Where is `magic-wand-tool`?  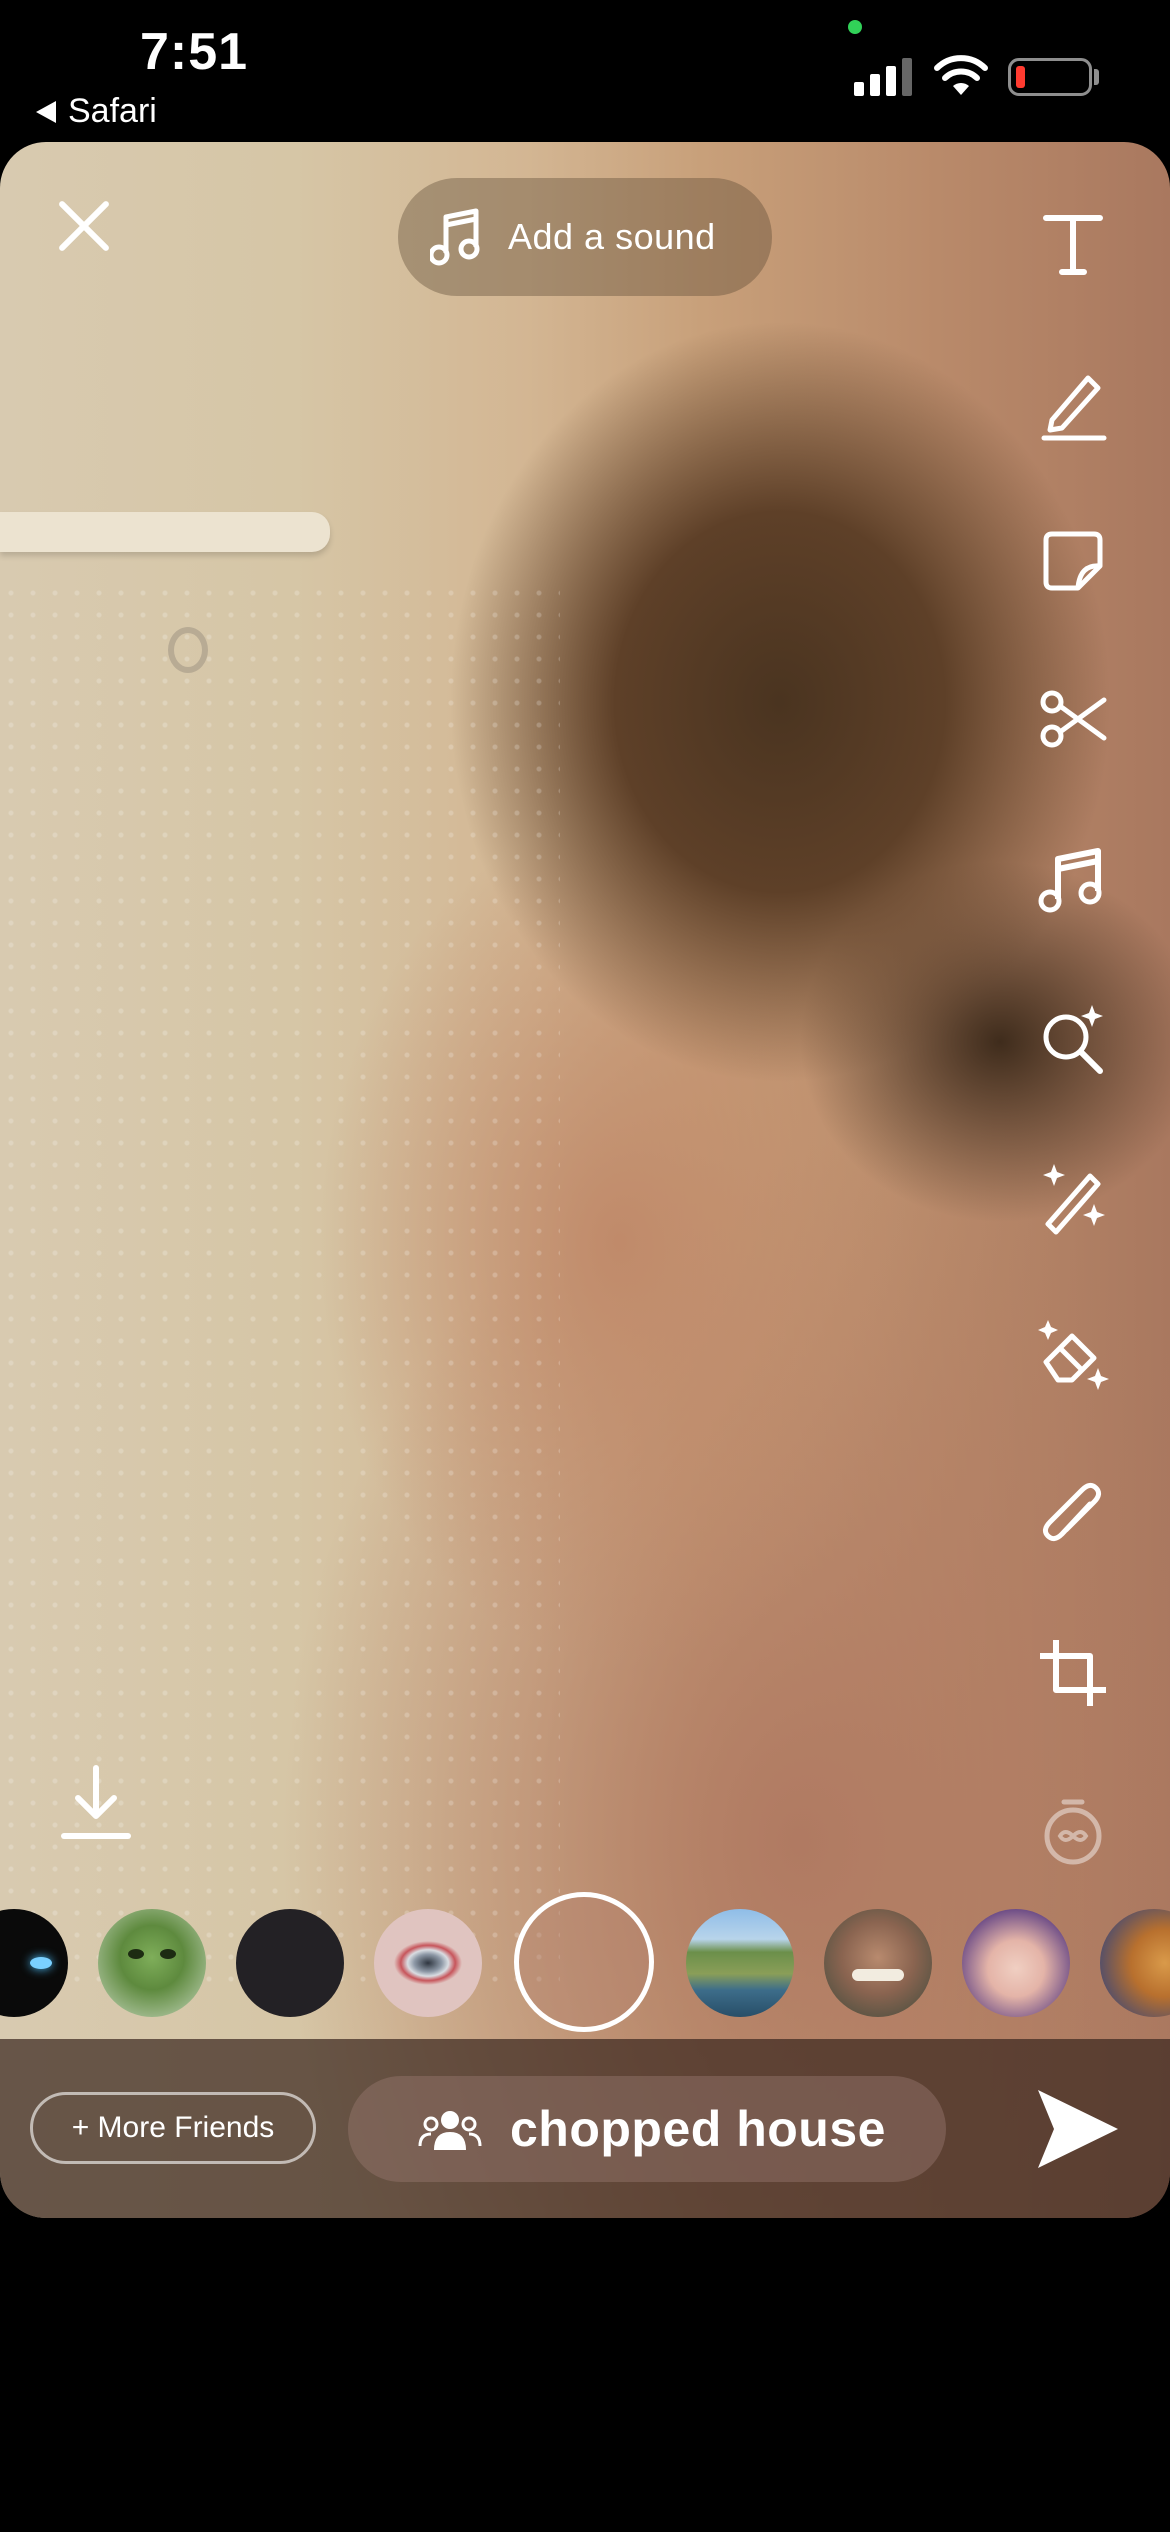 magic-wand-tool is located at coordinates (1073, 1195).